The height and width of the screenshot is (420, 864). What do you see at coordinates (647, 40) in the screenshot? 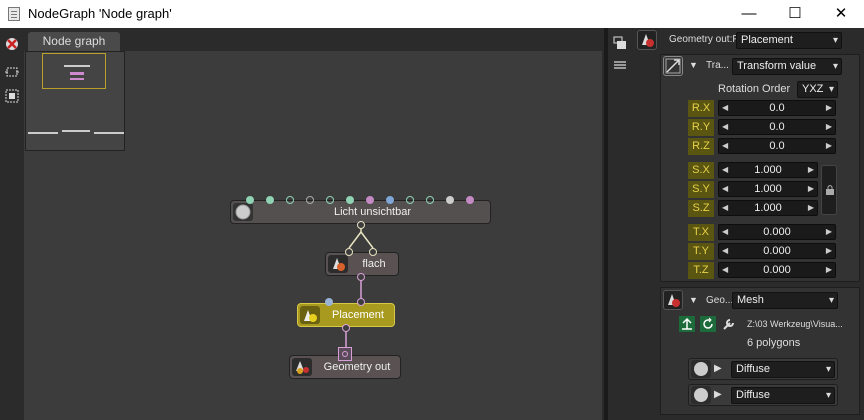
I see `geometry-out-icon` at bounding box center [647, 40].